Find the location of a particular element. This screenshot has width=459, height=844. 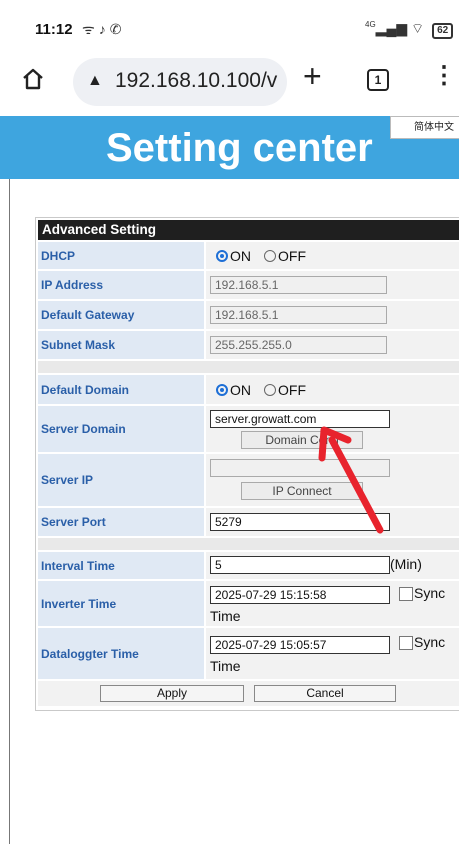

dhcp-off-radio: OFF is located at coordinates (285, 256).